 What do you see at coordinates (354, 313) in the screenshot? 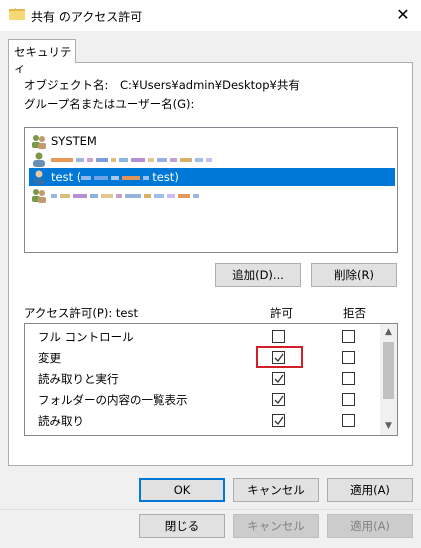
I see `deny-column-header: 拒否` at bounding box center [354, 313].